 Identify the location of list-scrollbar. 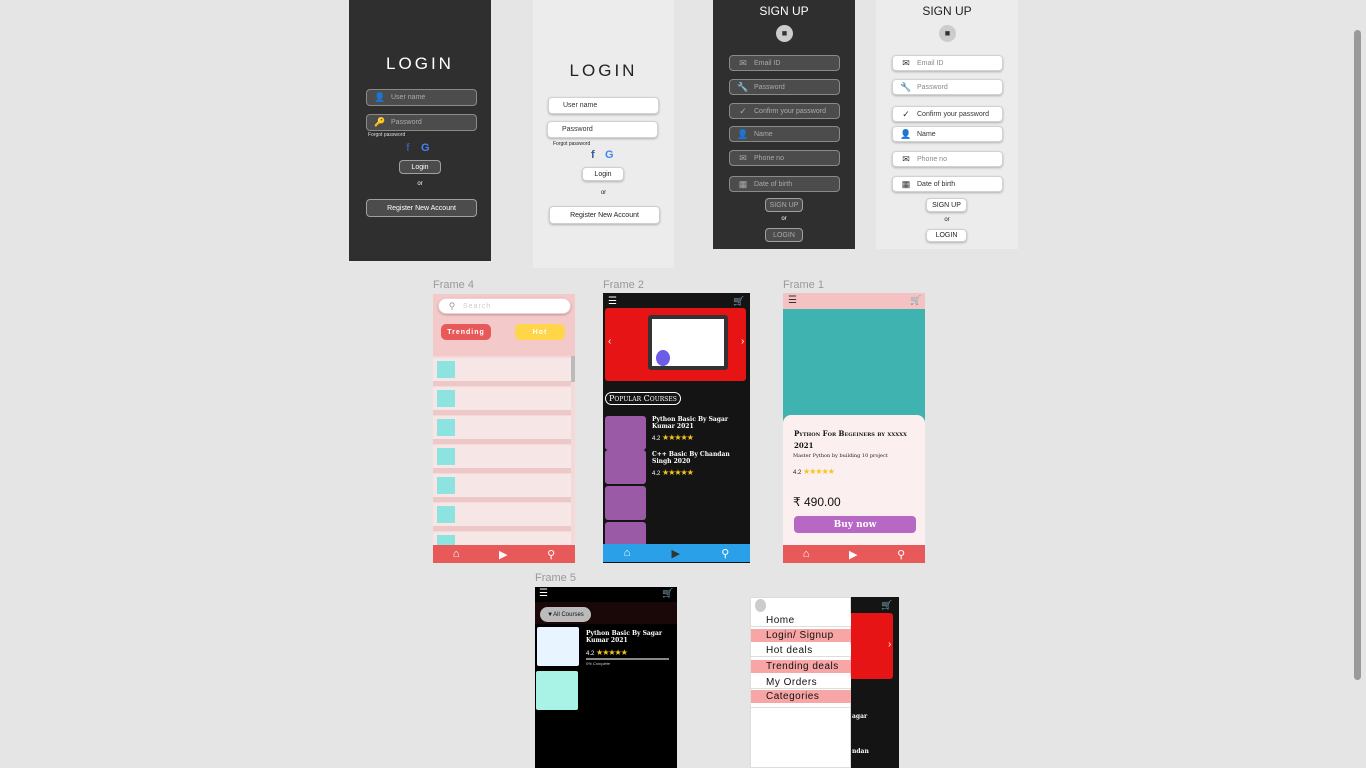
(573, 369).